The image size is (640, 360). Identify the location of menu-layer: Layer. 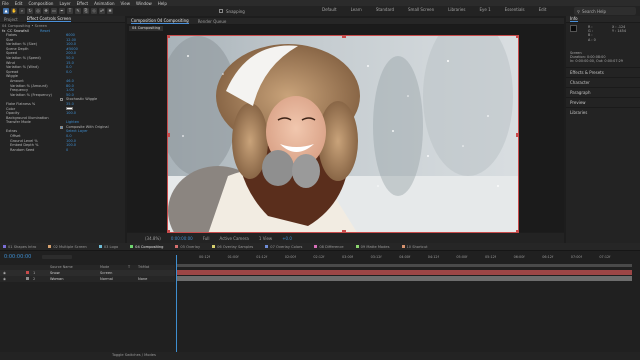
(64, 3).